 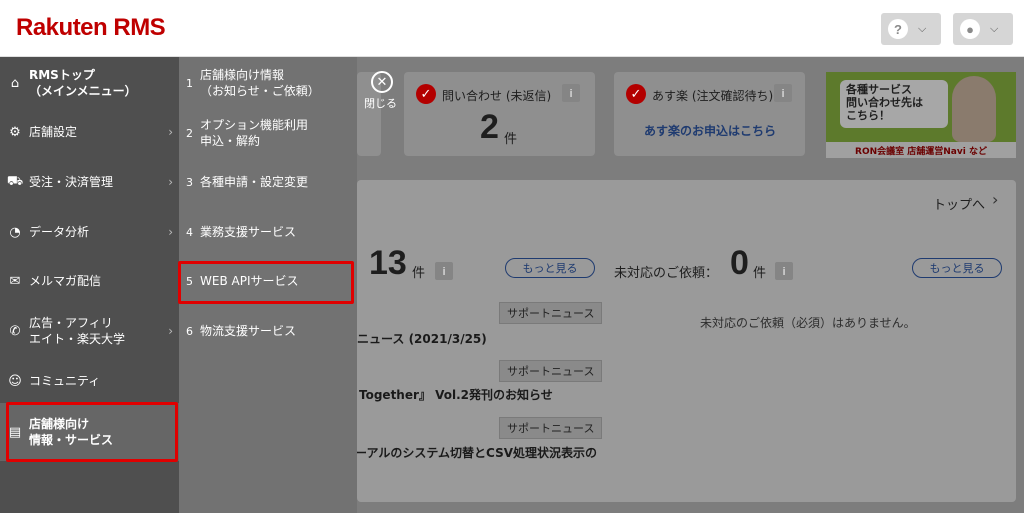 What do you see at coordinates (713, 96) in the screenshot?
I see `asuraku-label: あす楽 (注文確認待ち)` at bounding box center [713, 96].